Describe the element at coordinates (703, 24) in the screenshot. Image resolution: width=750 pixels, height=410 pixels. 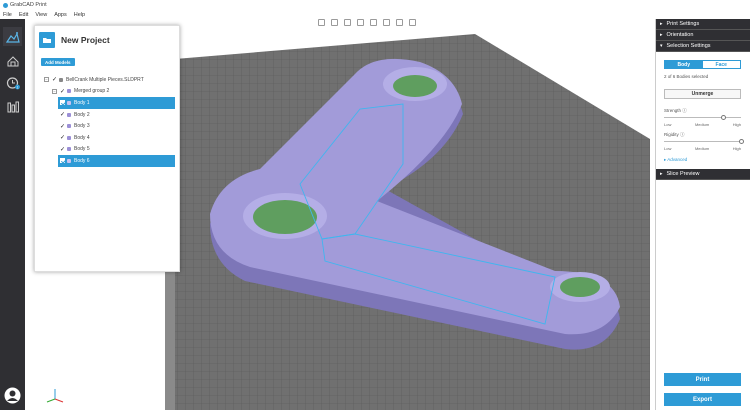
I see `print-settings-header: ▸ Print Settings` at that location.